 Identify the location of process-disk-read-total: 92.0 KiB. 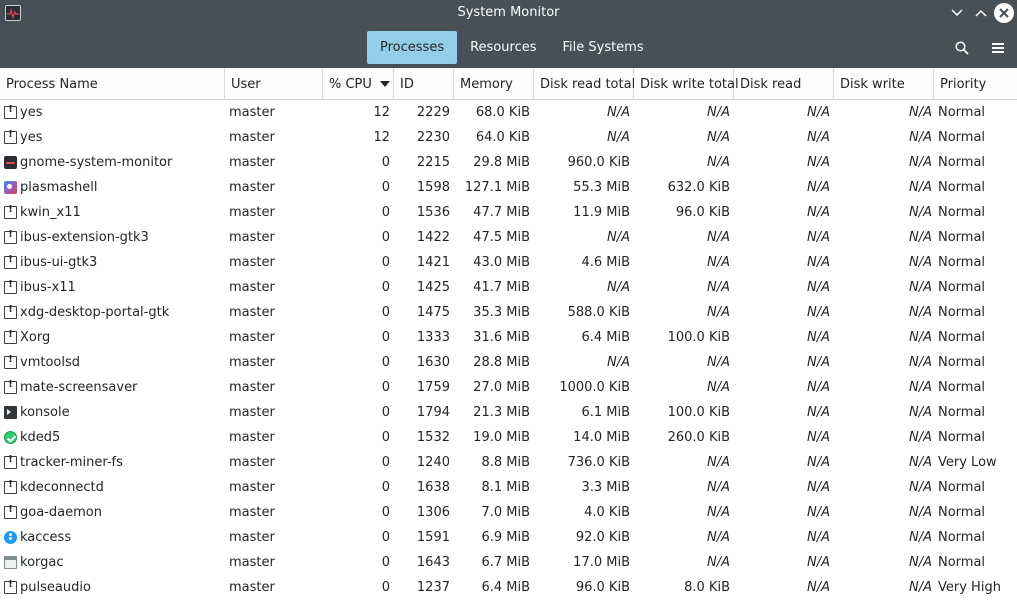
(602, 537).